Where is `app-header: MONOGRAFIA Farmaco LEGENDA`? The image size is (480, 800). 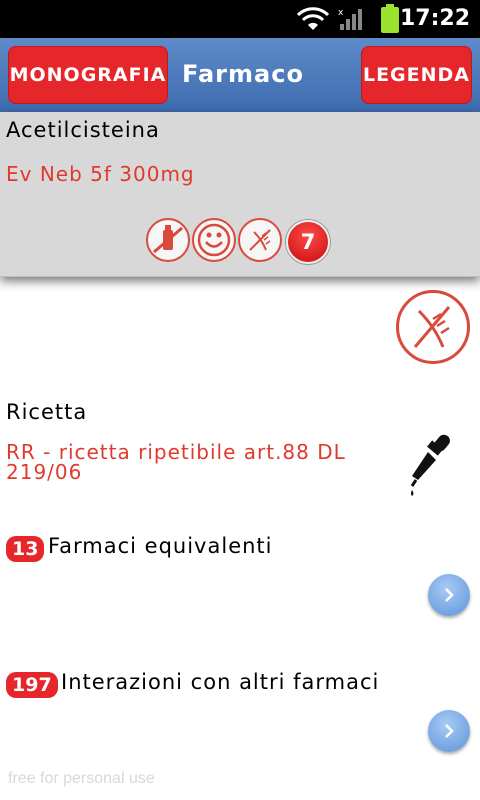 app-header: MONOGRAFIA Farmaco LEGENDA is located at coordinates (240, 75).